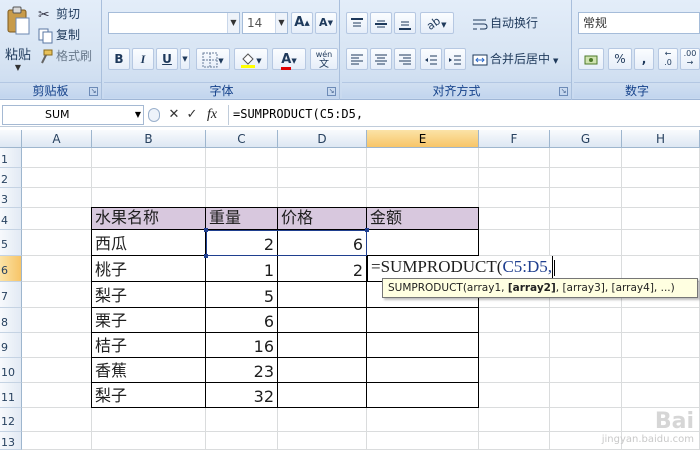 The image size is (700, 450). Describe the element at coordinates (639, 23) in the screenshot. I see `number-format-combo: 常规` at that location.